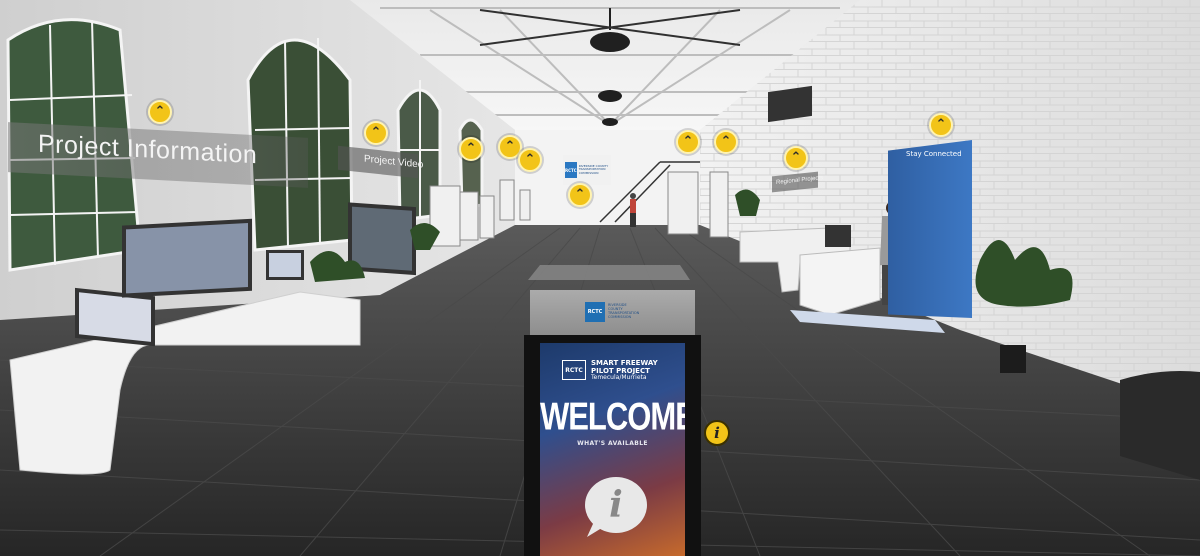 This screenshot has width=1200, height=556. What do you see at coordinates (930, 229) in the screenshot?
I see `stay-connected-panel: Stay Connected` at bounding box center [930, 229].